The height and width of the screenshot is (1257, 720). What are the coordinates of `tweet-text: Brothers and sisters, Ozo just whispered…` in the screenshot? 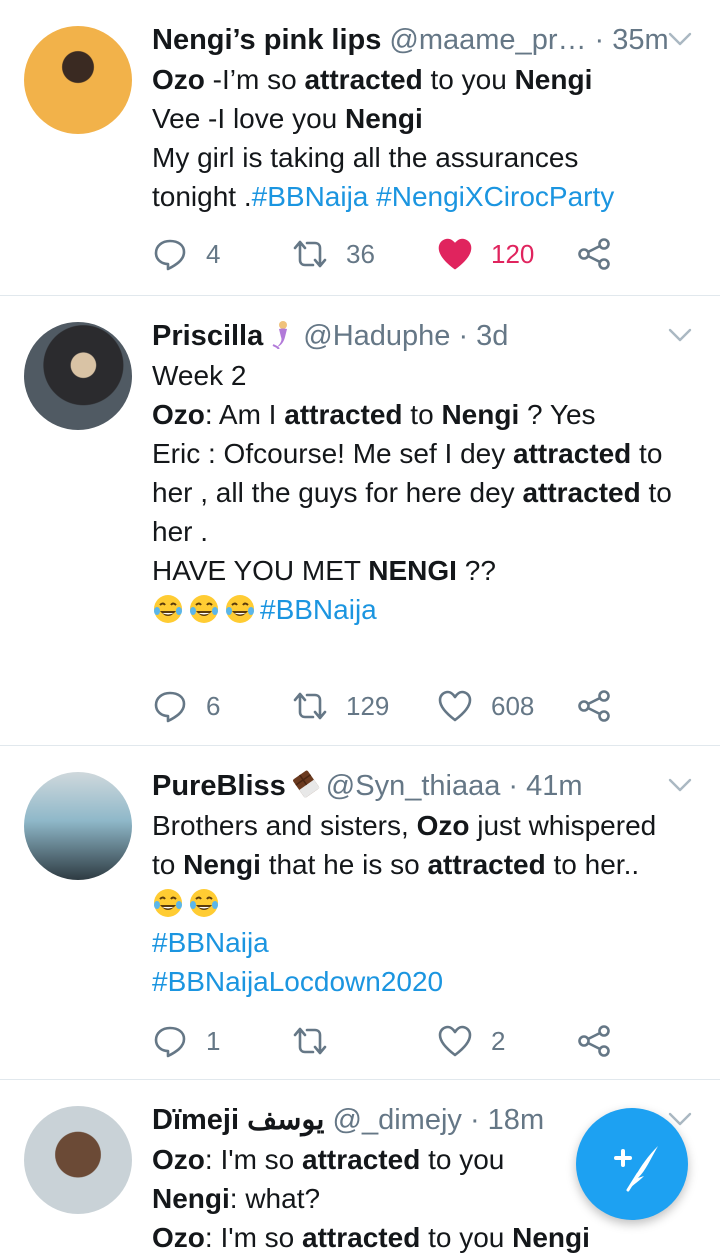 It's located at (427, 903).